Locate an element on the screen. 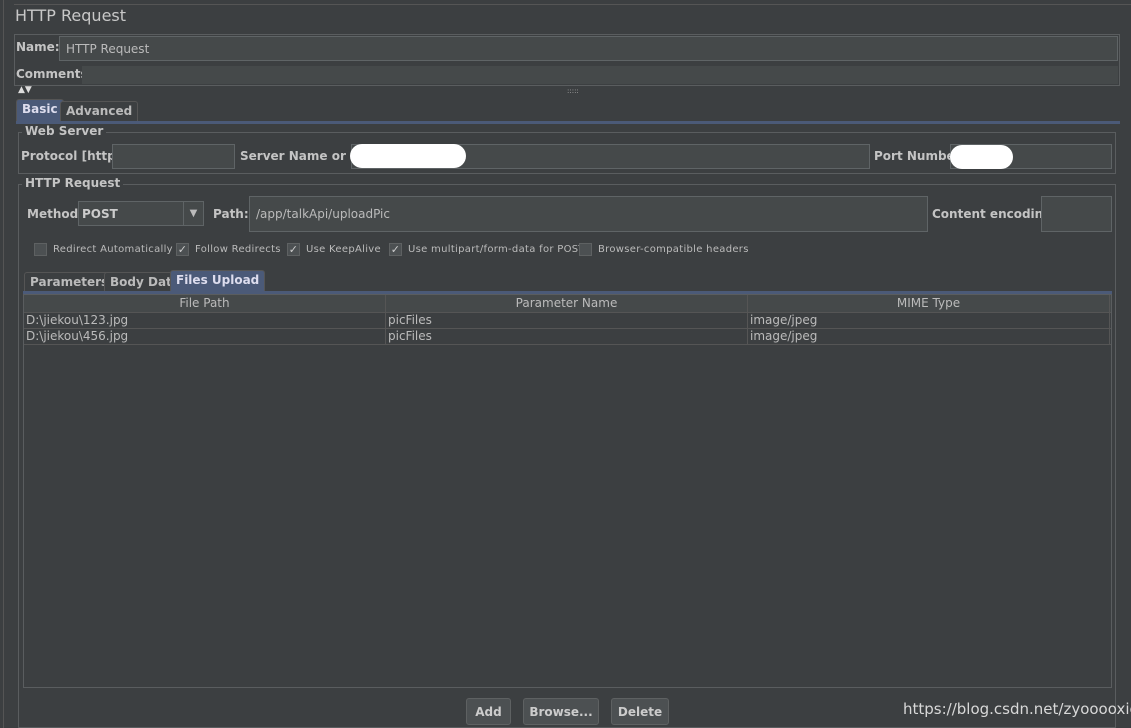 This screenshot has height=728, width=1131. path-input: /app/talkApi/uploadPic is located at coordinates (588, 214).